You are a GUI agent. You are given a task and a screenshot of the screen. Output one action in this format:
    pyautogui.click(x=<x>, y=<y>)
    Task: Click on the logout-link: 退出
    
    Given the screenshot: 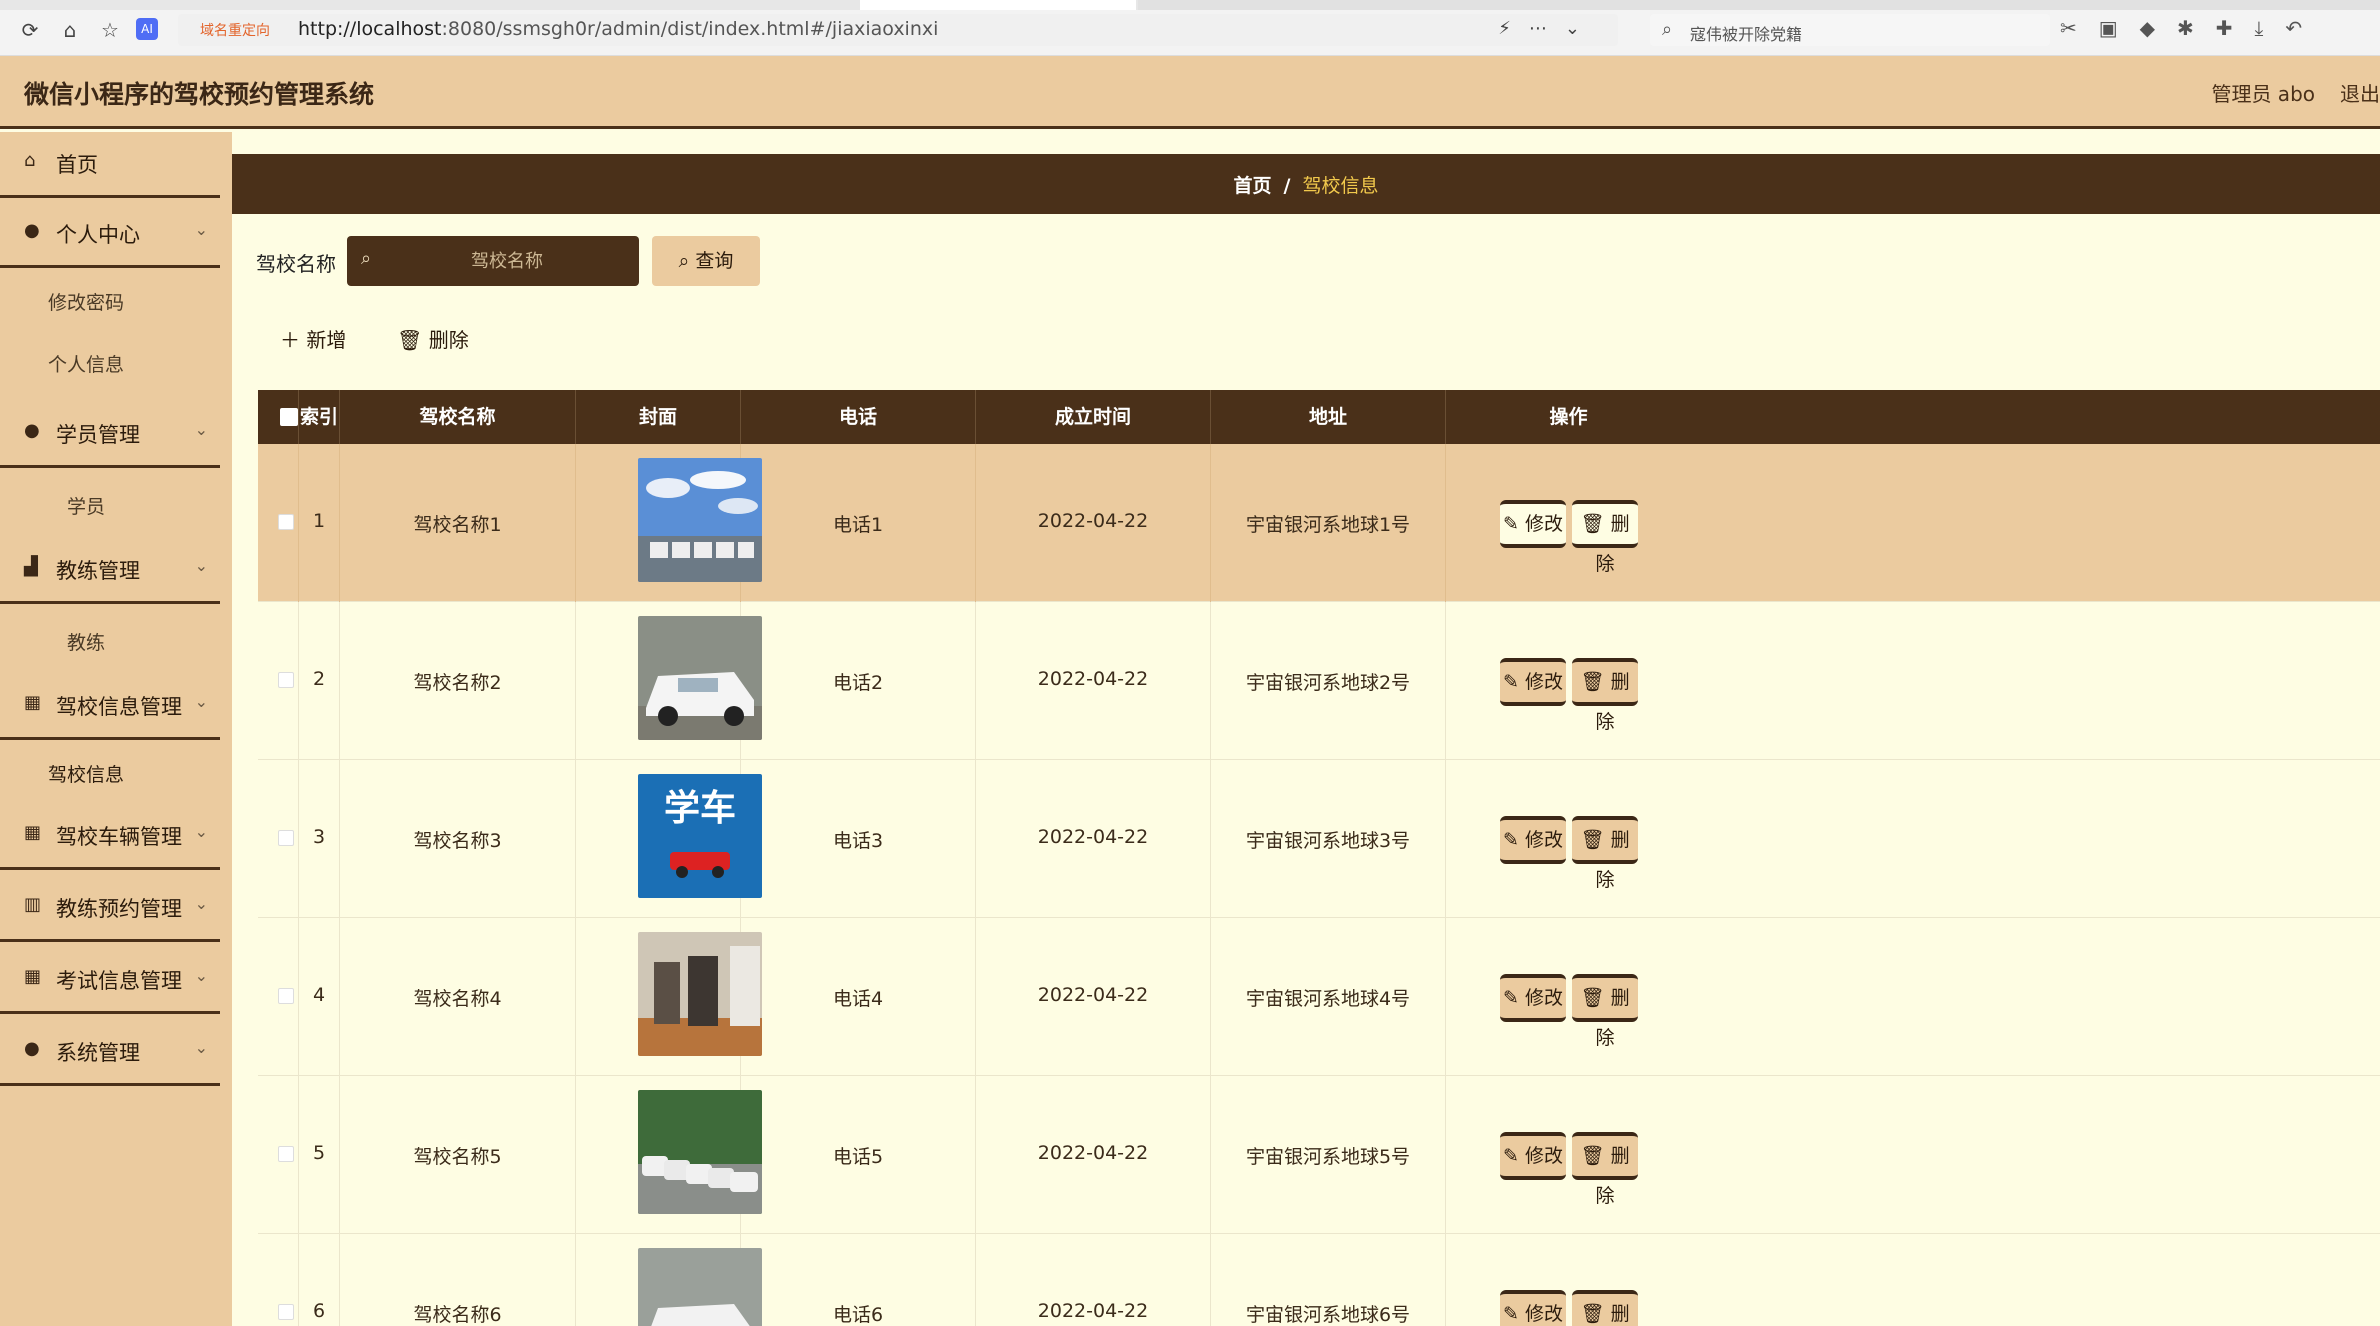 What is the action you would take?
    pyautogui.click(x=2360, y=92)
    